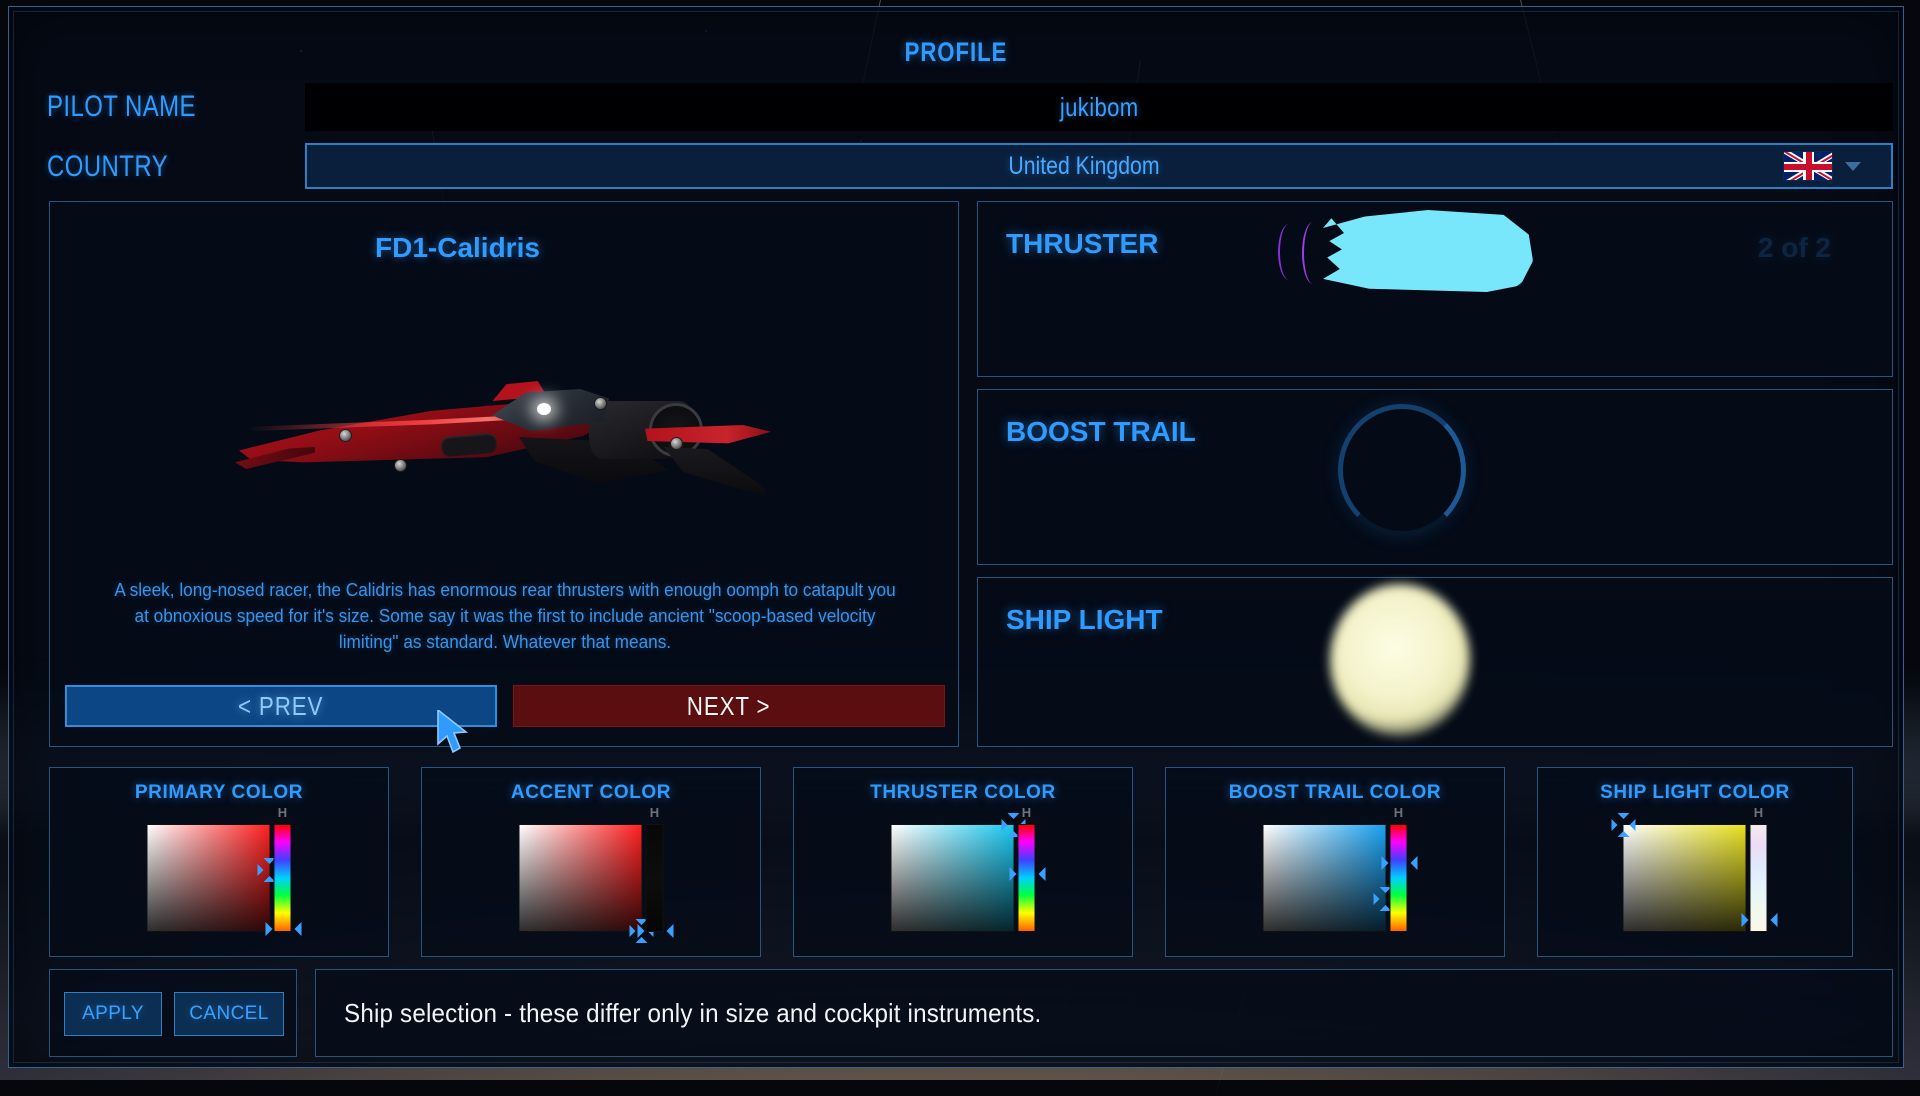 The width and height of the screenshot is (1920, 1096). Describe the element at coordinates (1624, 825) in the screenshot. I see `sv-marker-icon` at that location.